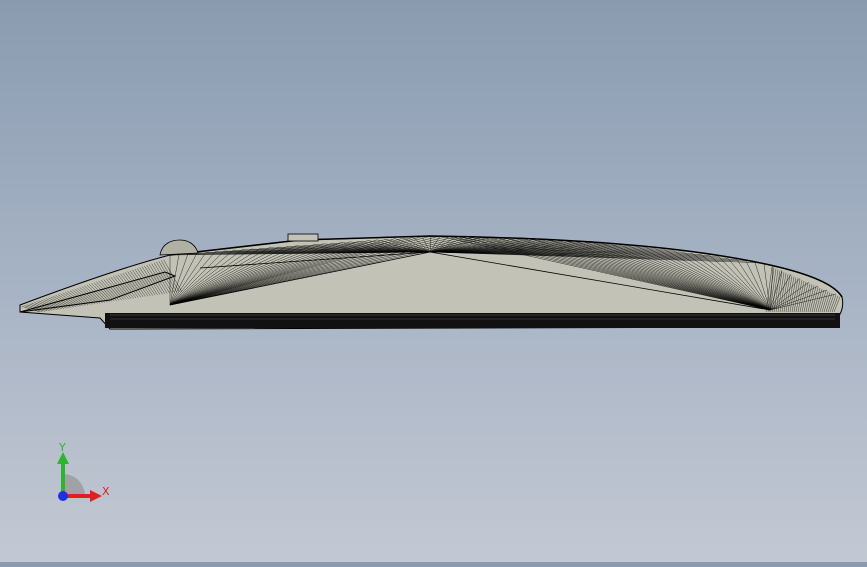 This screenshot has width=867, height=567. I want to click on dome, so click(179, 247).